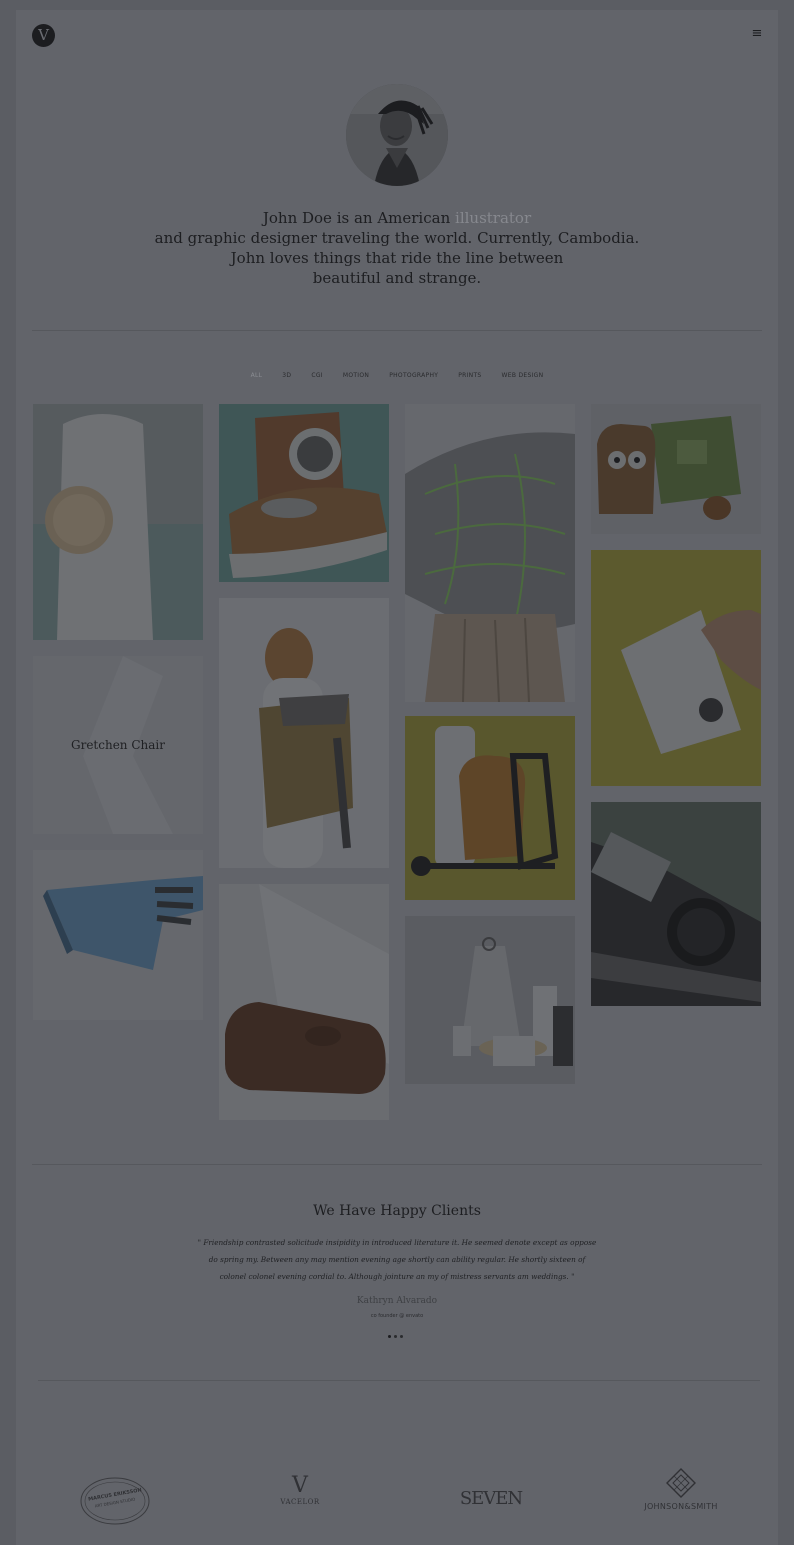 The height and width of the screenshot is (1545, 794). Describe the element at coordinates (304, 1002) in the screenshot. I see `portfolio-item-wood-tray` at that location.